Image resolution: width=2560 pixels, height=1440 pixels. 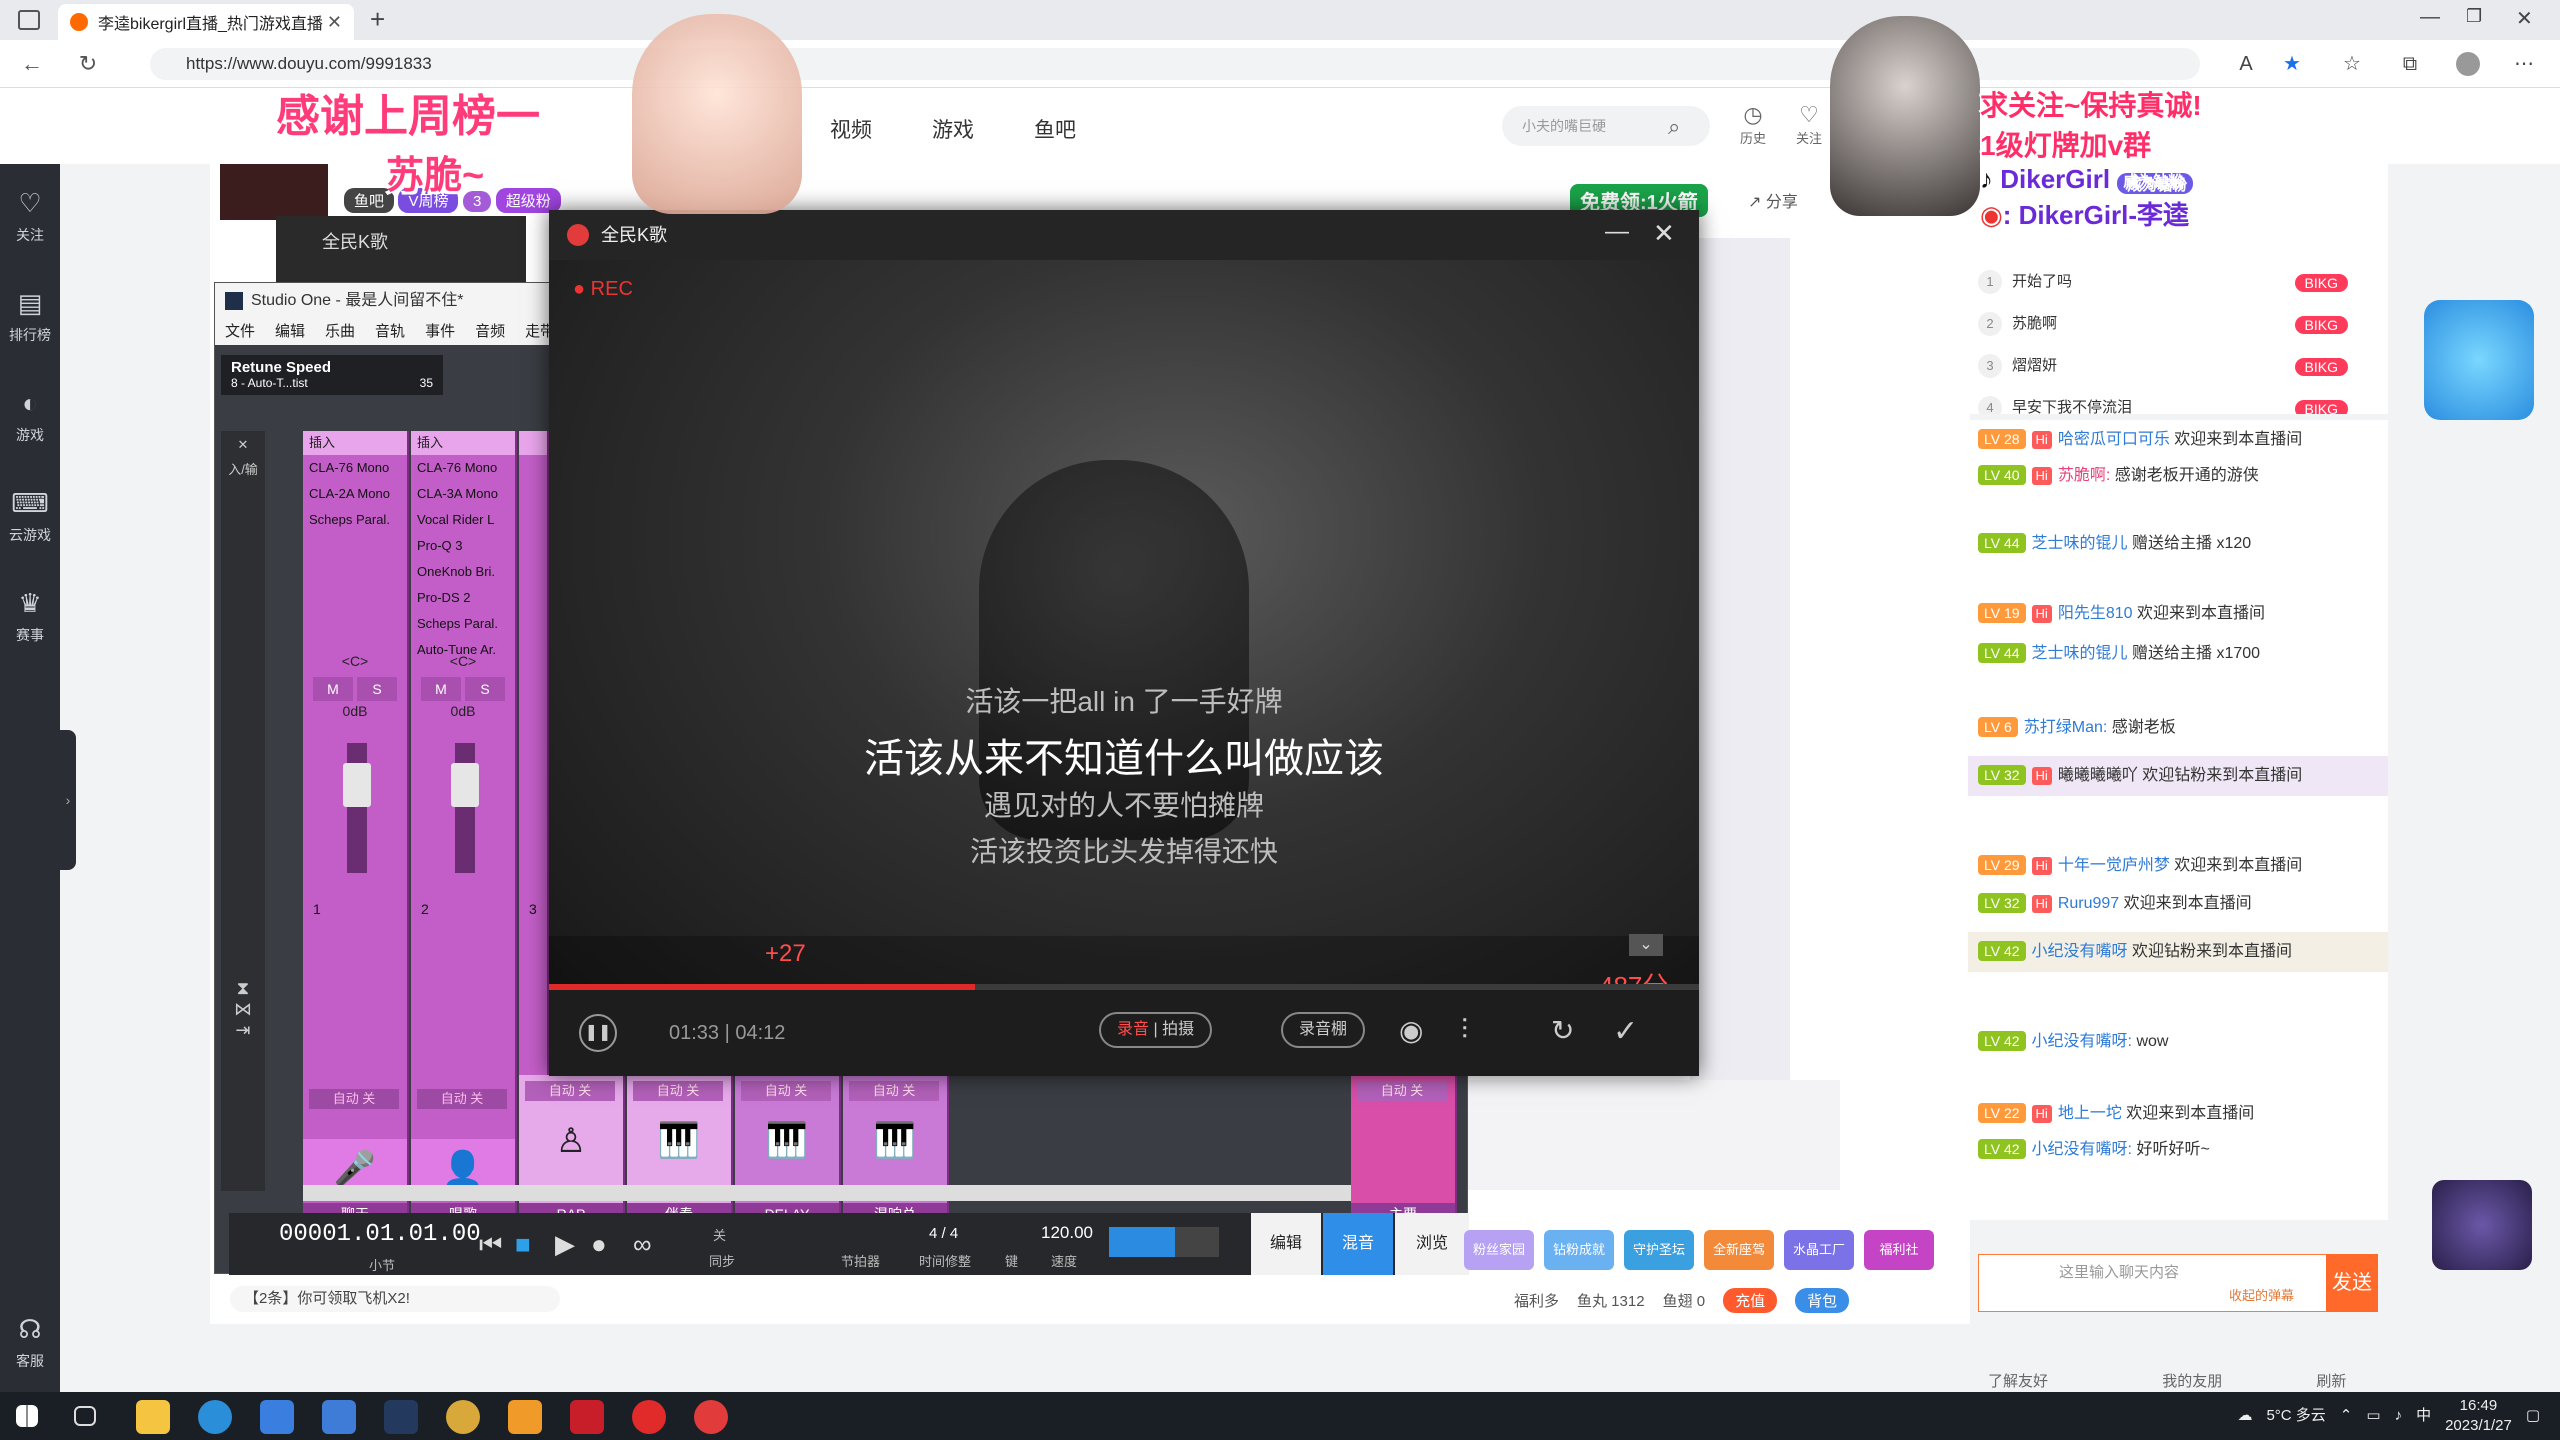 What do you see at coordinates (2178, 904) in the screenshot?
I see `chat-message: LV 32 Hi Ruru997 欢迎来到本直播间` at bounding box center [2178, 904].